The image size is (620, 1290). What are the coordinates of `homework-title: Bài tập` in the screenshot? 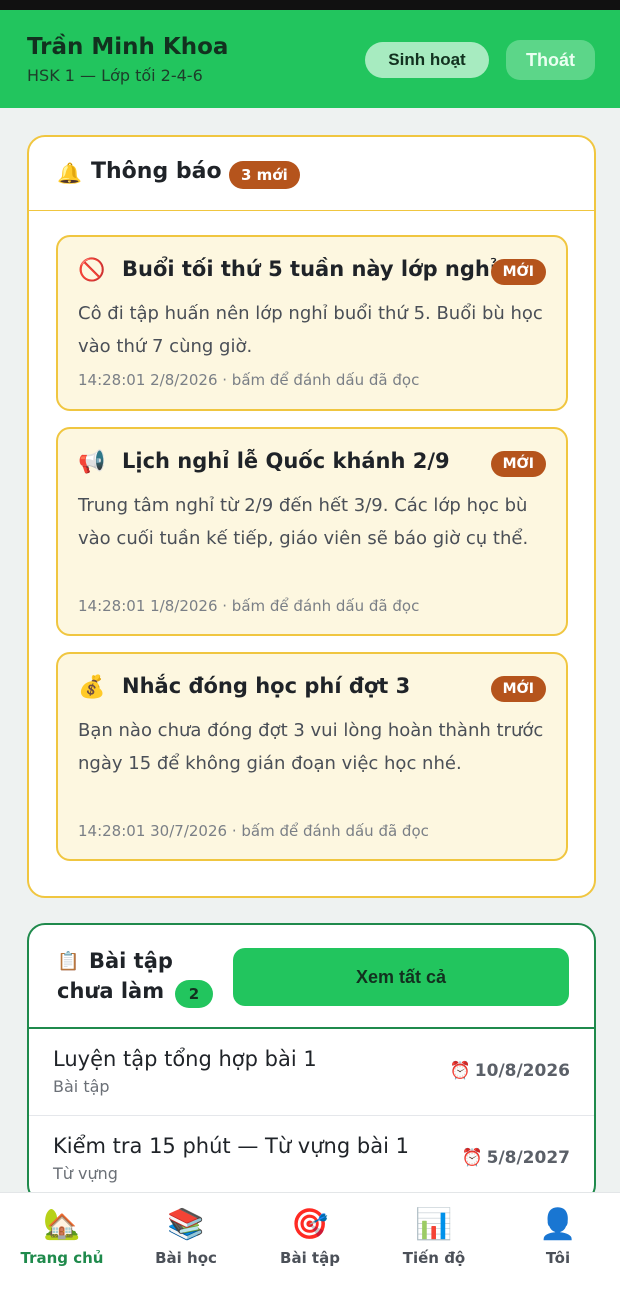 It's located at (131, 961).